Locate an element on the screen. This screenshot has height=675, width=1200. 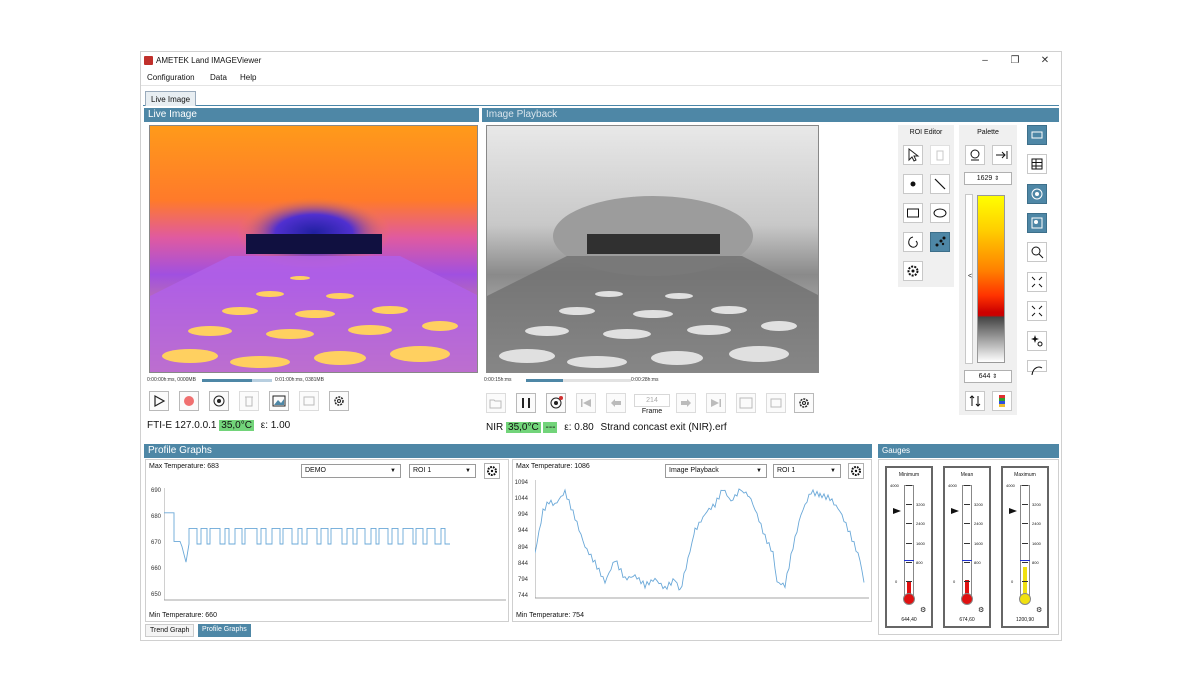
frame-number-field: 214 is located at coordinates (652, 400).